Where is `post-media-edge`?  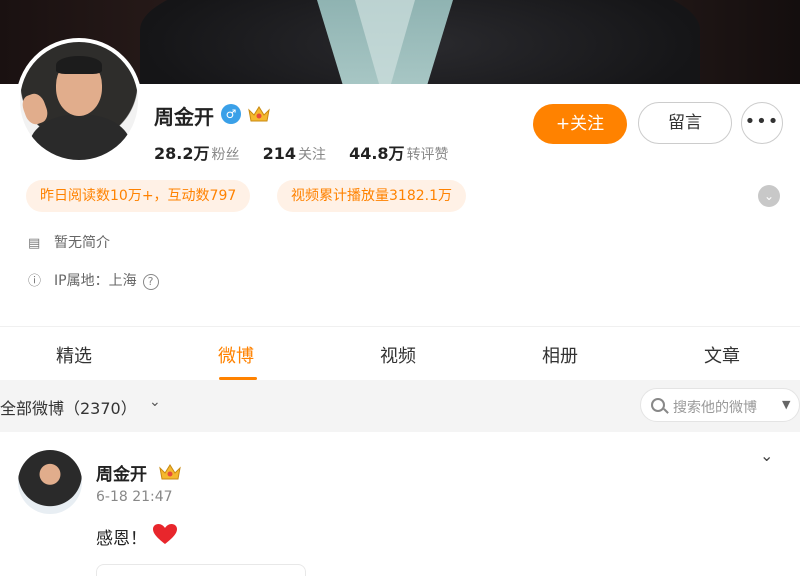 post-media-edge is located at coordinates (201, 570).